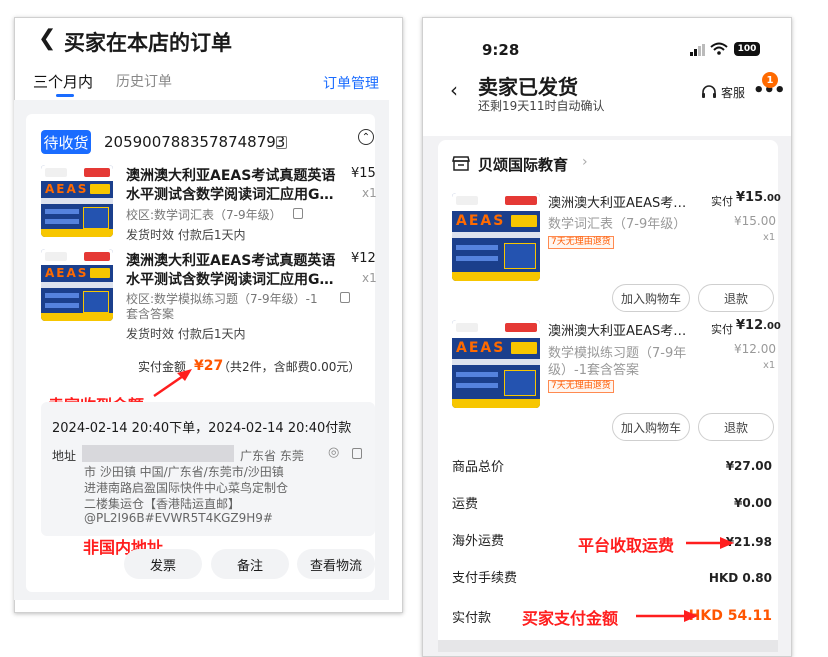 The image size is (828, 657). I want to click on shipping-label: 运费, so click(465, 504).